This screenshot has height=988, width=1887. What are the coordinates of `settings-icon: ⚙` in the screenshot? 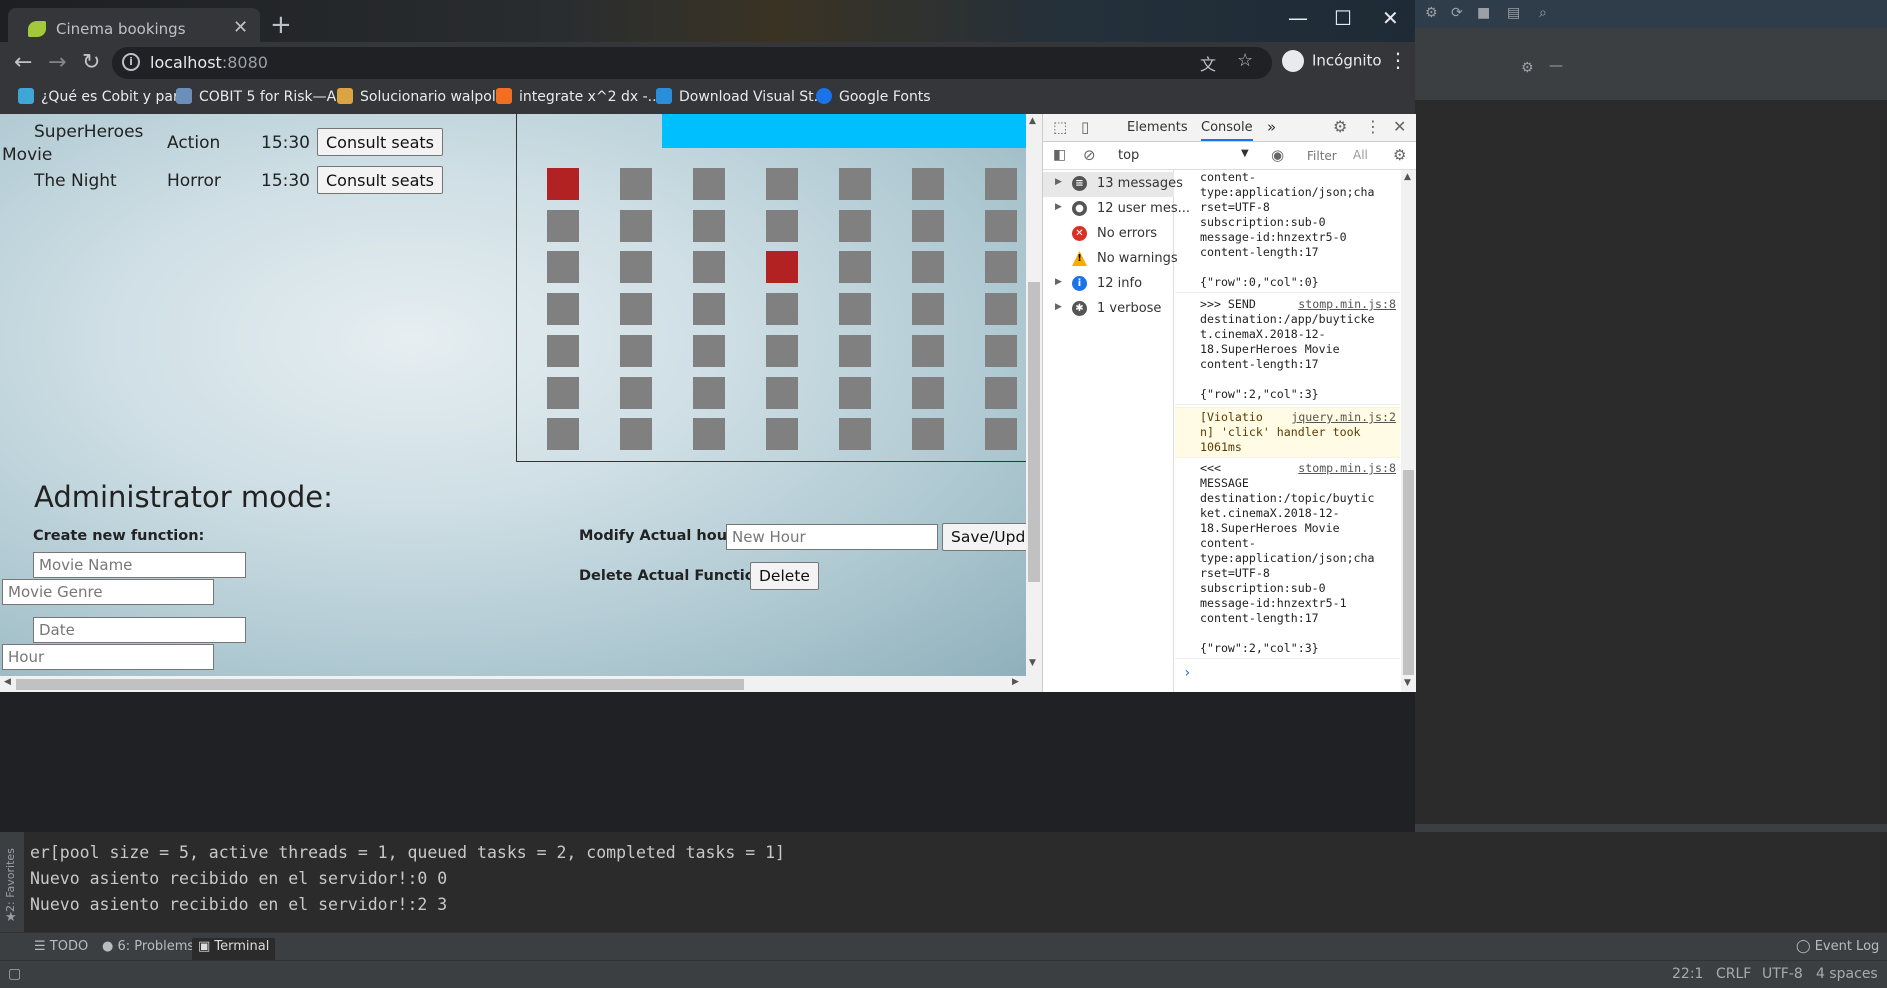 It's located at (1431, 13).